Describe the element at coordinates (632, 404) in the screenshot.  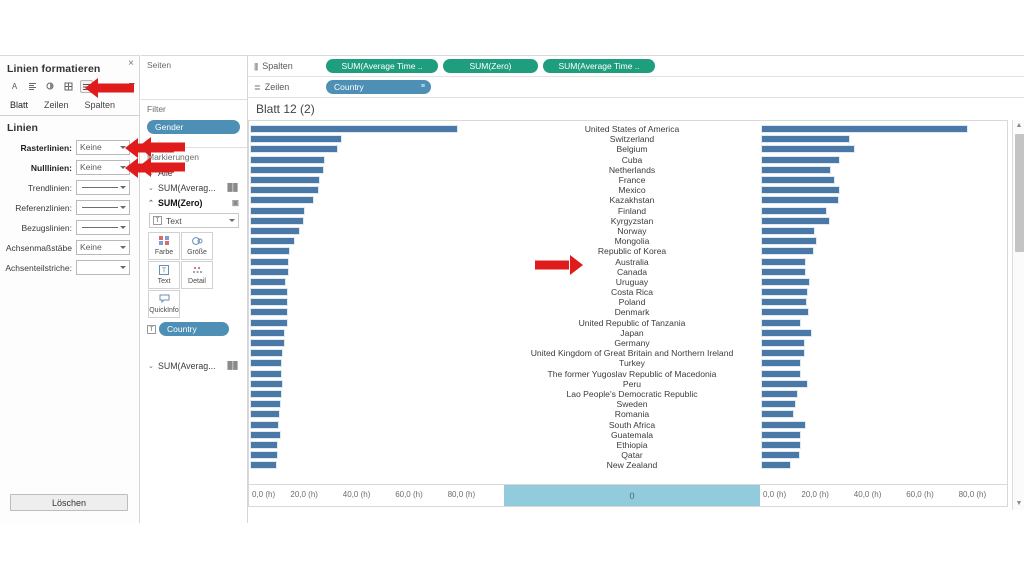
I see `country-label: Sweden` at that location.